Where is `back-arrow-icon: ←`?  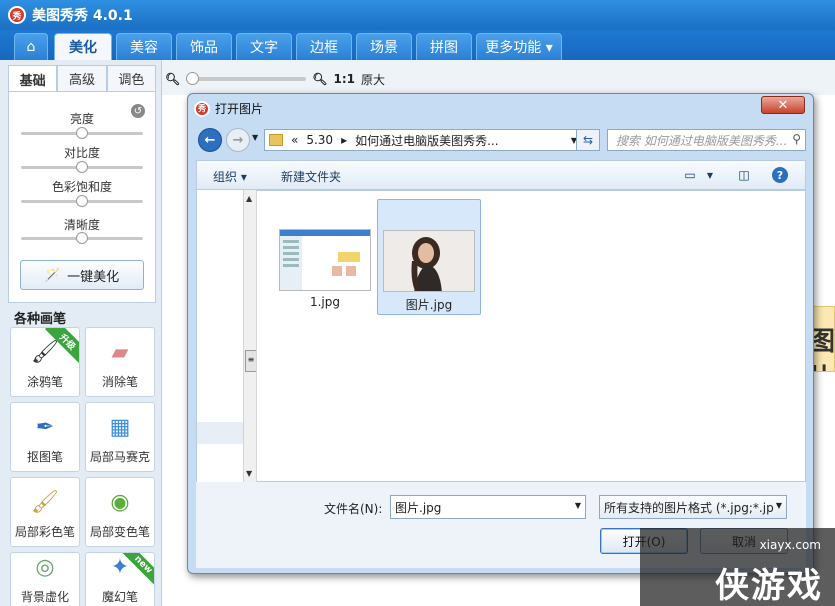
back-arrow-icon: ← is located at coordinates (210, 140).